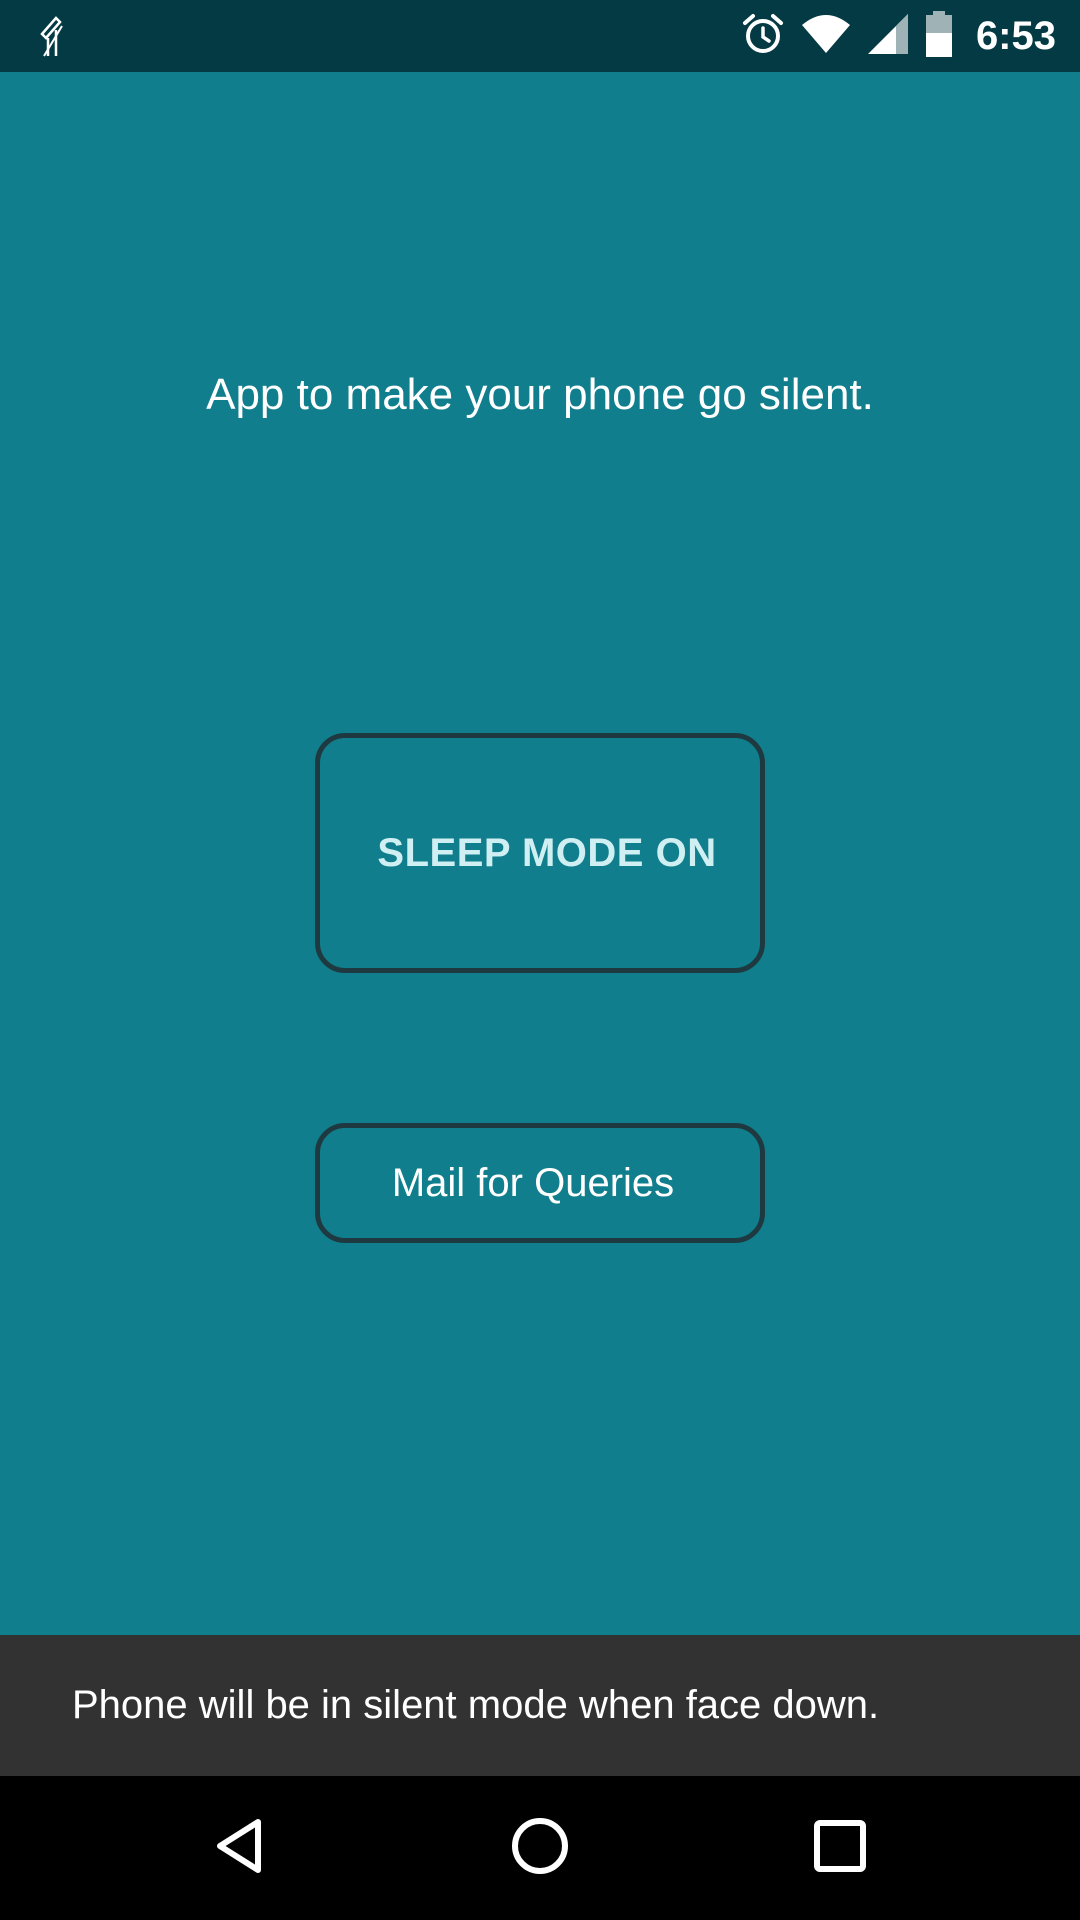  I want to click on wifi-icon, so click(826, 36).